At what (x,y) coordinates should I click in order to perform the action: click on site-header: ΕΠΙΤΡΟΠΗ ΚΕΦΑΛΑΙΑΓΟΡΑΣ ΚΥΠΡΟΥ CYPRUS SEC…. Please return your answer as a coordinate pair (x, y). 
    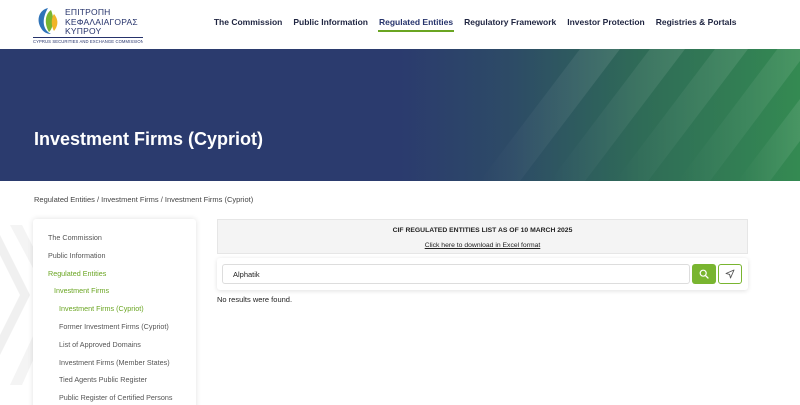
    Looking at the image, I should click on (400, 24).